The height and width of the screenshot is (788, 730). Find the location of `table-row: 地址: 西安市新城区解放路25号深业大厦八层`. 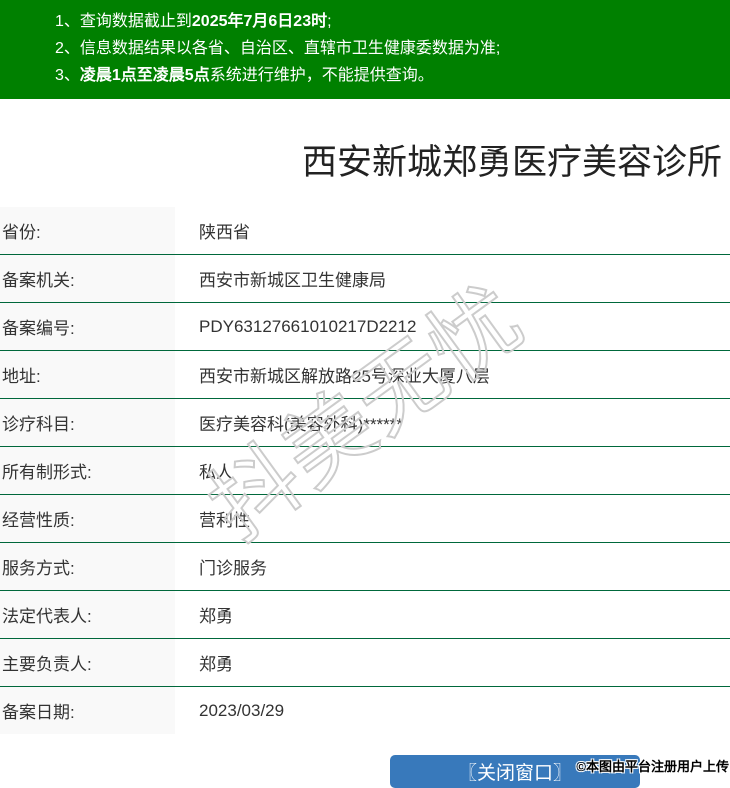

table-row: 地址: 西安市新城区解放路25号深业大厦八层 is located at coordinates (365, 375).